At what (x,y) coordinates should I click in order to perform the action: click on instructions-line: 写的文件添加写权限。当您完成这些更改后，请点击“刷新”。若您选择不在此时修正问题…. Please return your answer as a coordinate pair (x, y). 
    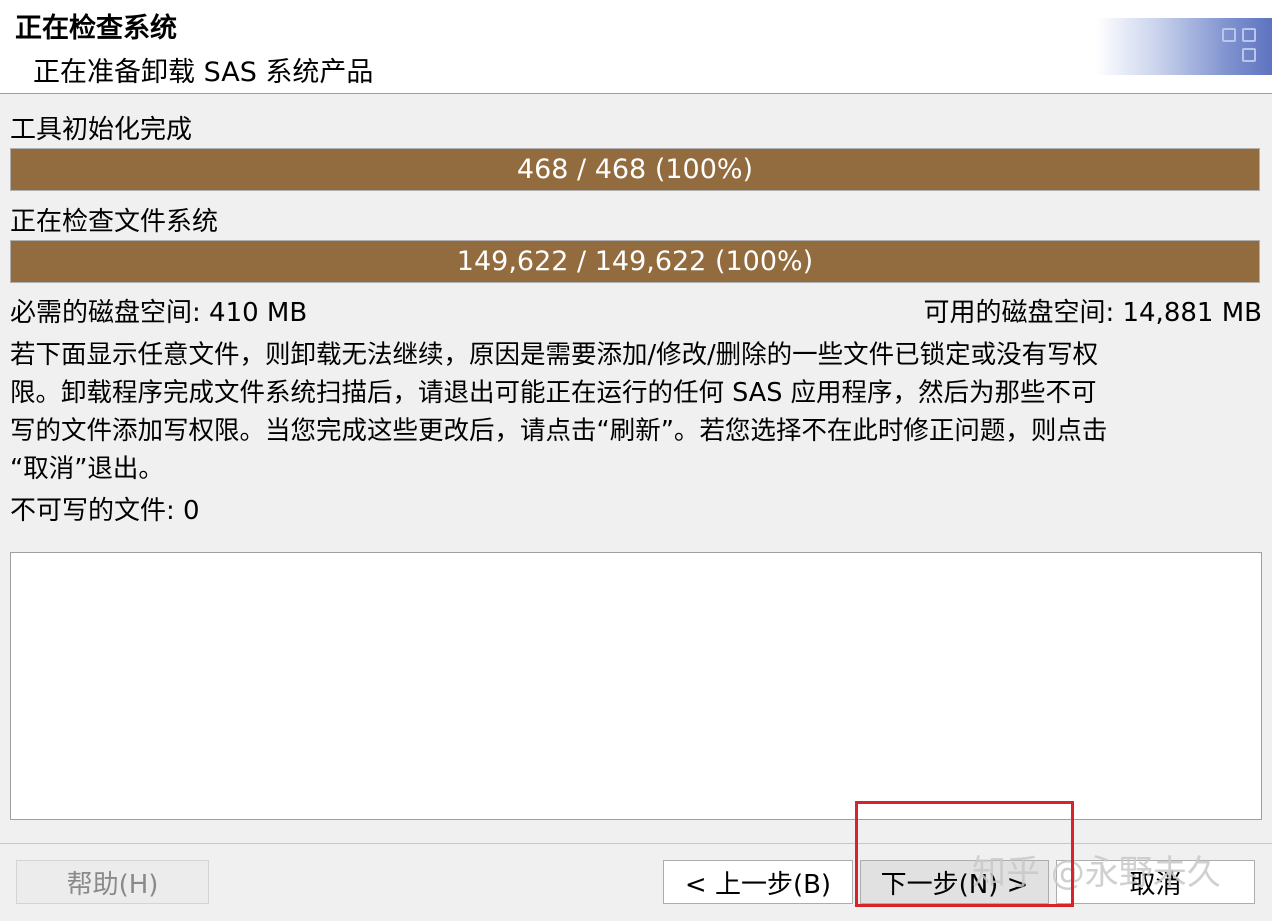
    Looking at the image, I should click on (559, 431).